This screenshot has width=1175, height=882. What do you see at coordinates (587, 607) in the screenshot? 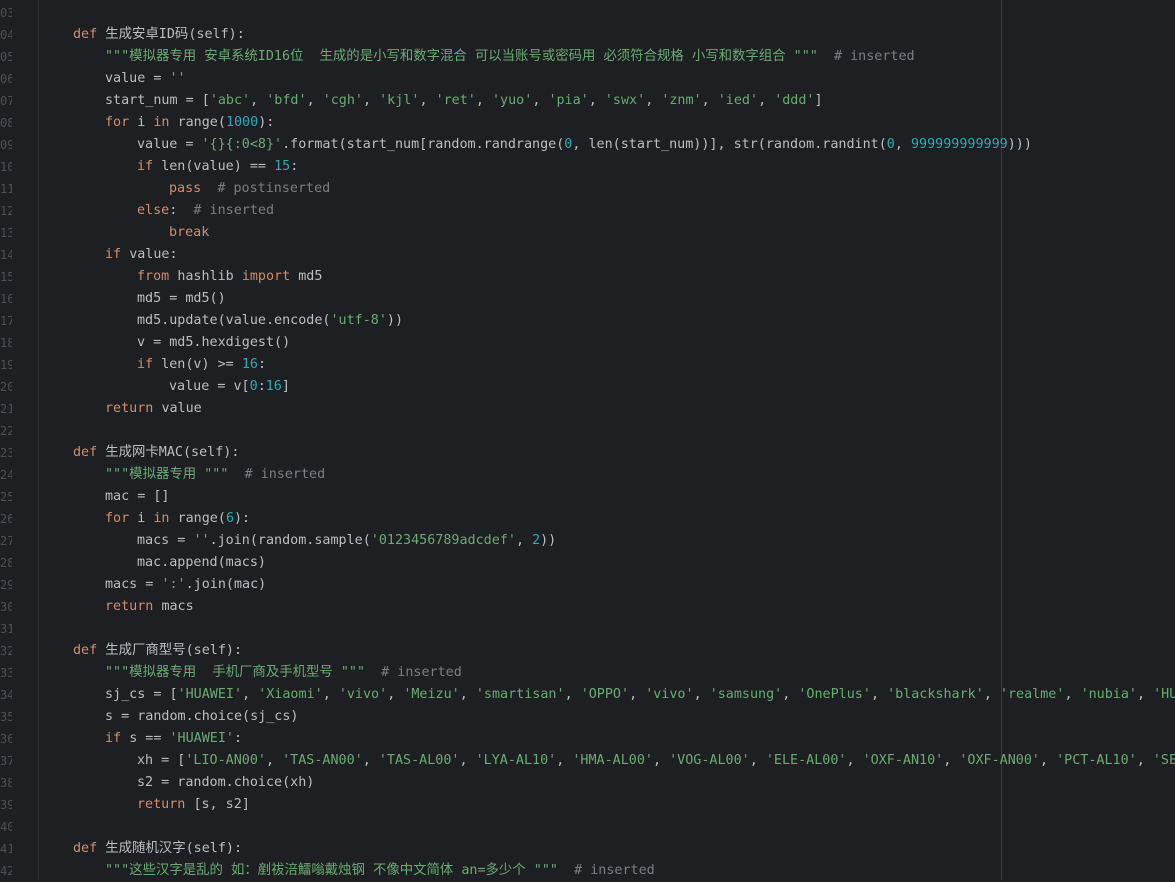
I see `code-line: 30 return macs` at bounding box center [587, 607].